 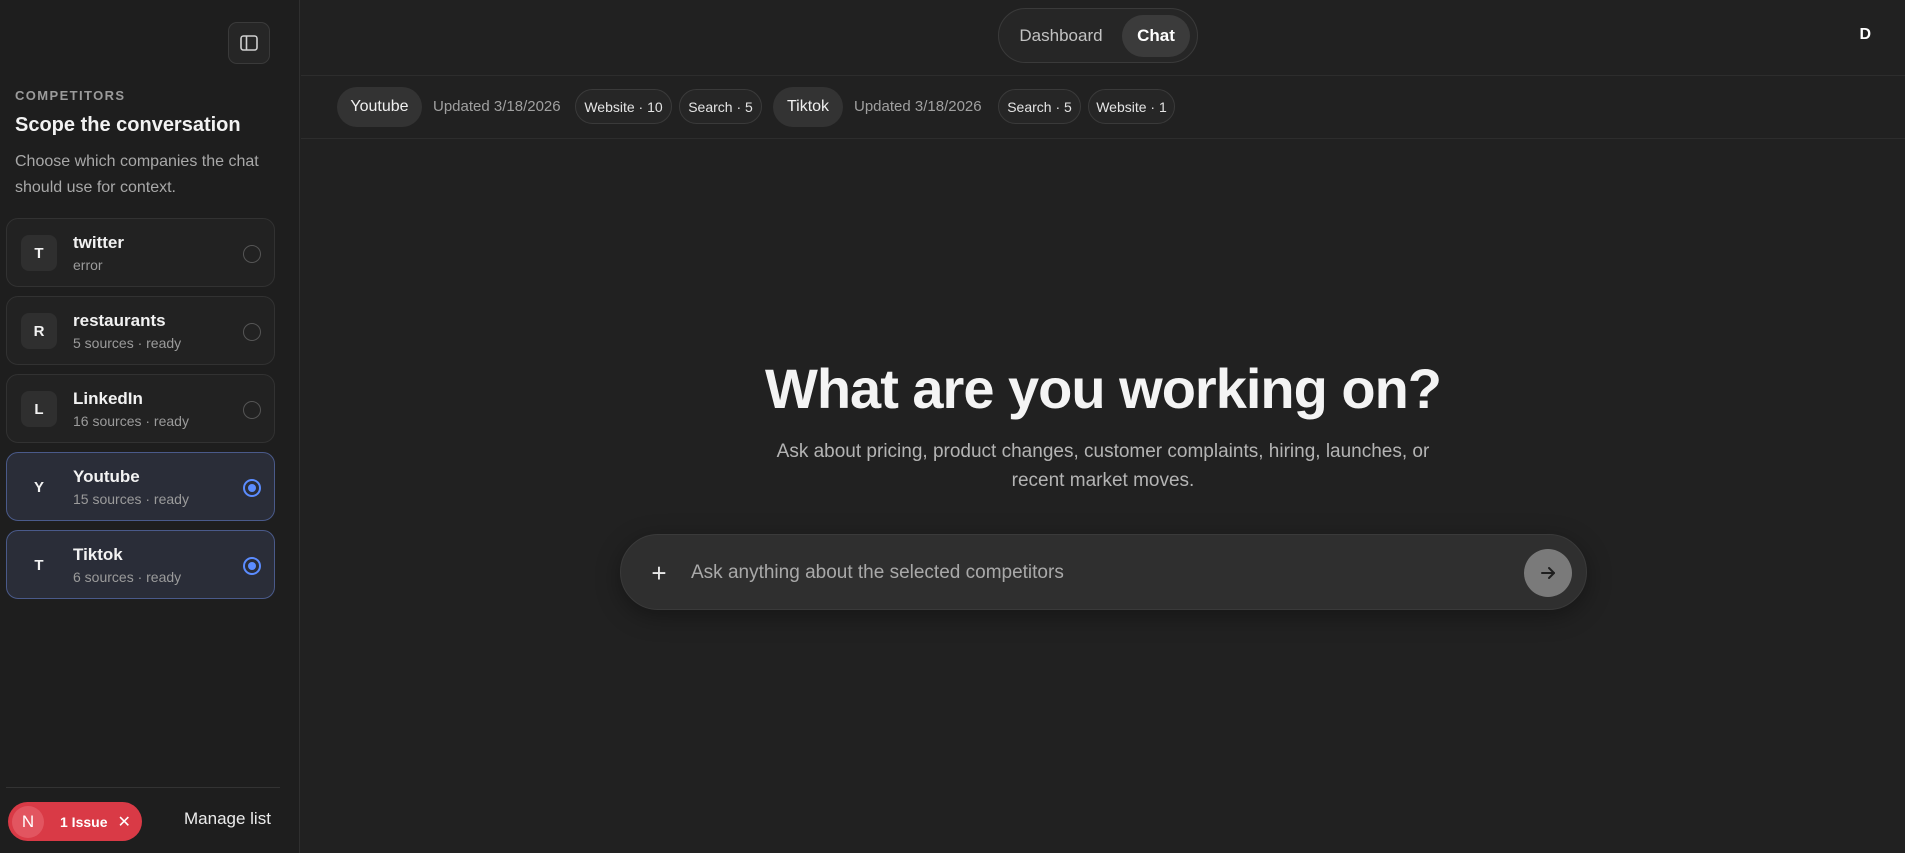 What do you see at coordinates (808, 107) in the screenshot?
I see `context-company-chip: Tiktok` at bounding box center [808, 107].